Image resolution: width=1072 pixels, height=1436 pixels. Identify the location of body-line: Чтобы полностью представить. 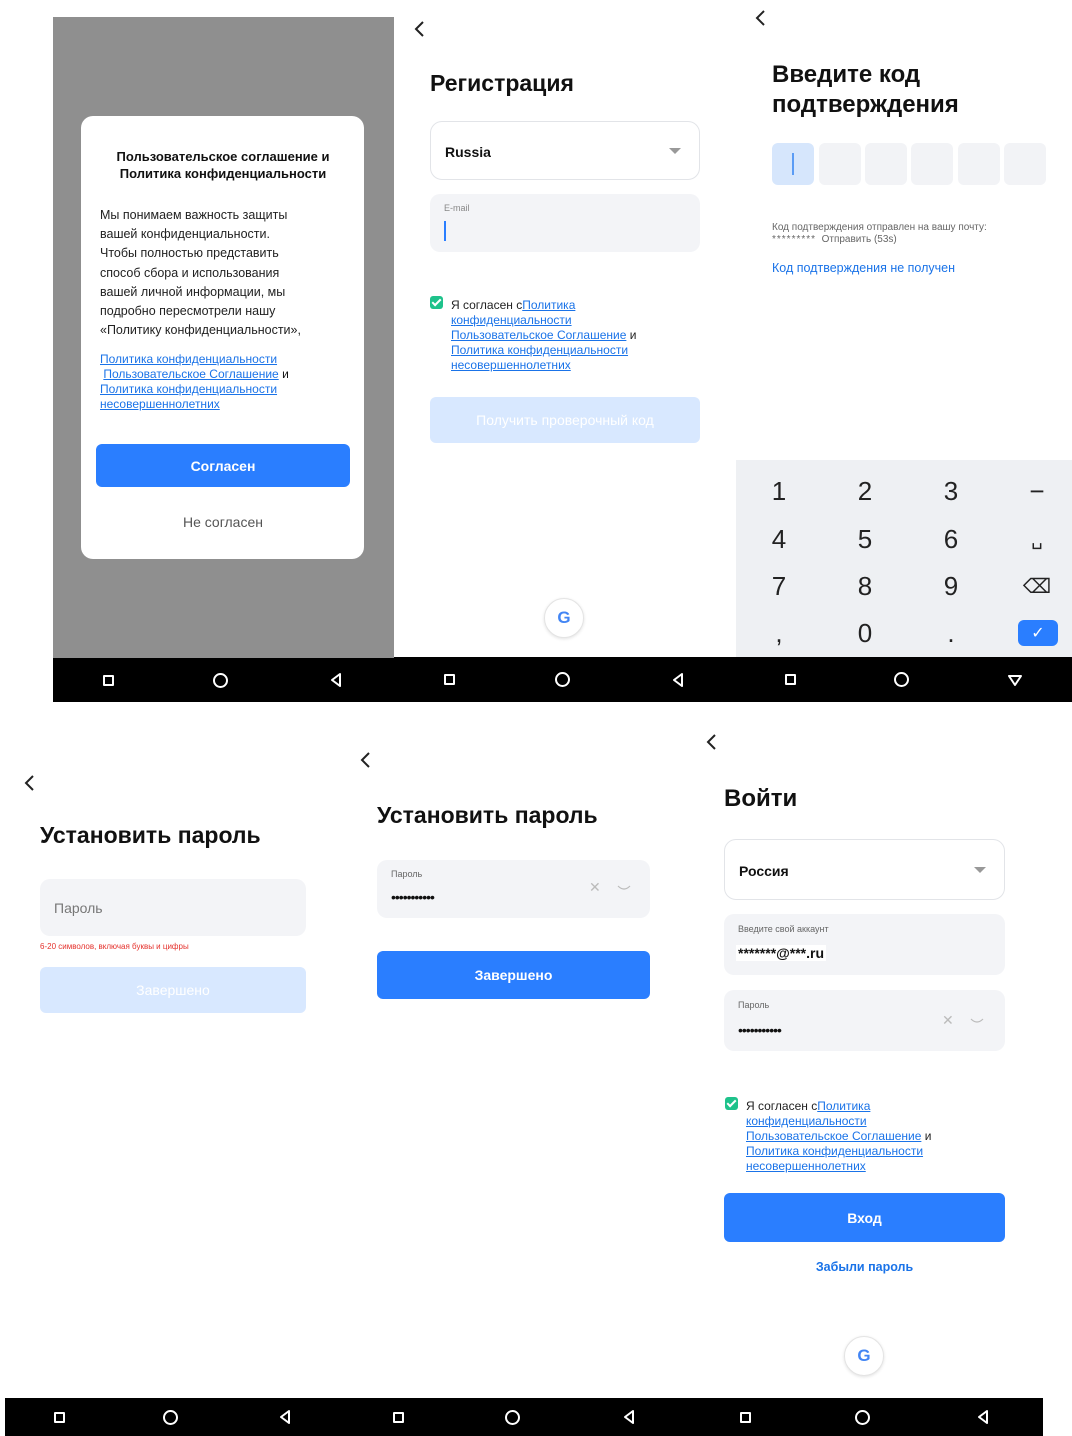
(189, 253).